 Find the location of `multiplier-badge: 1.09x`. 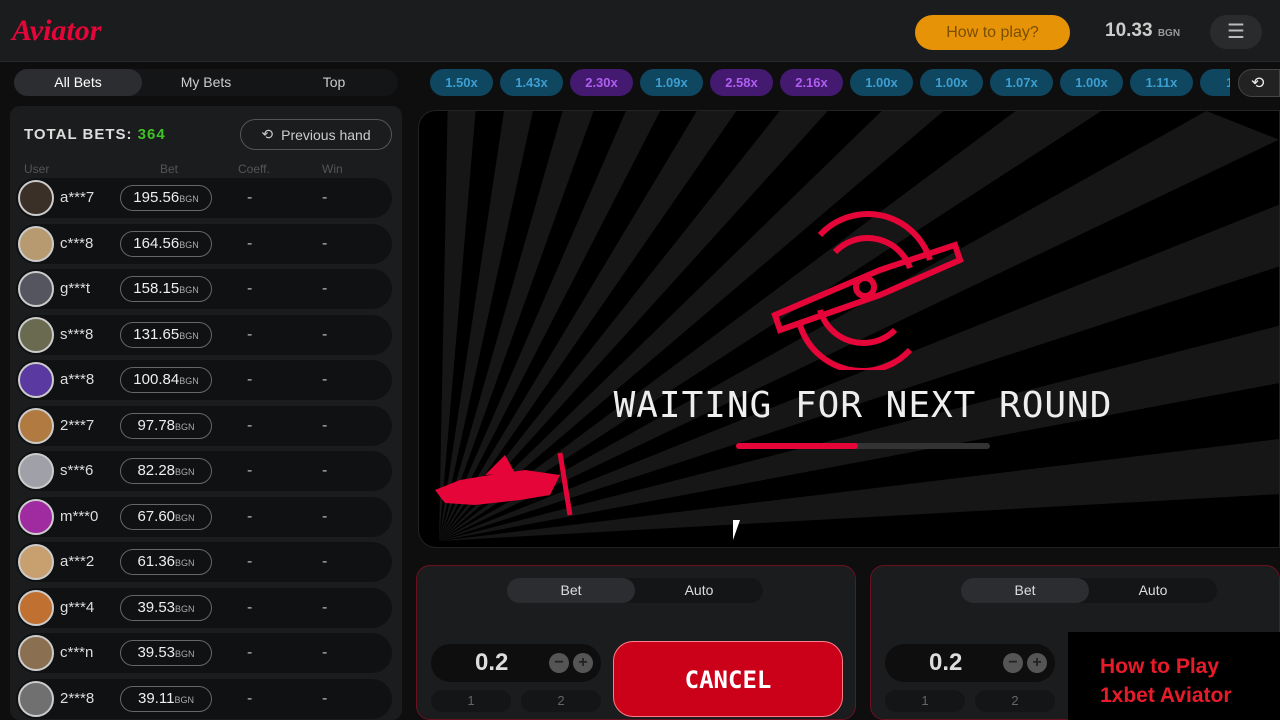

multiplier-badge: 1.09x is located at coordinates (671, 82).